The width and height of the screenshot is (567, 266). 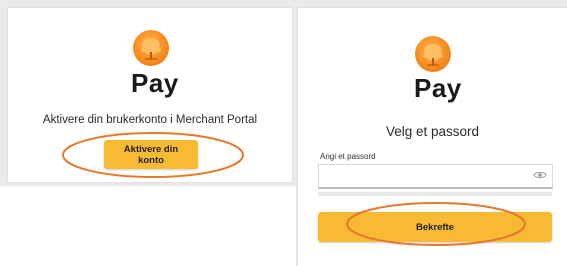 What do you see at coordinates (348, 156) in the screenshot?
I see `password-label: Angi et passord` at bounding box center [348, 156].